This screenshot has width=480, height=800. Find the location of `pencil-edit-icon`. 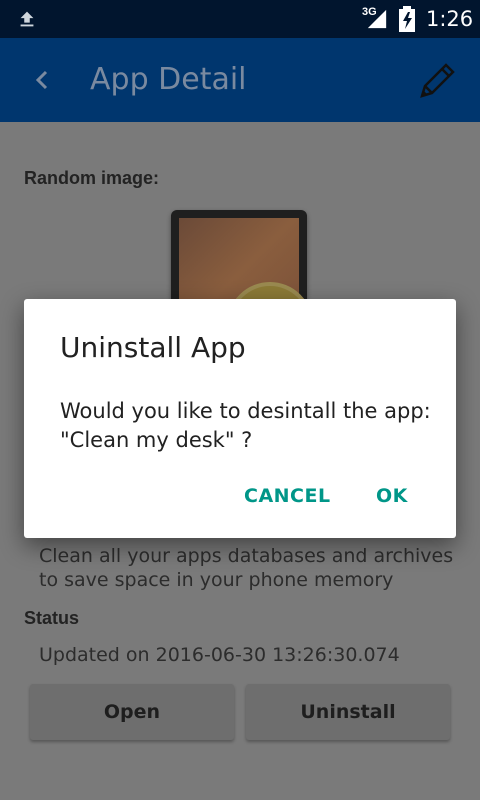

pencil-edit-icon is located at coordinates (437, 81).